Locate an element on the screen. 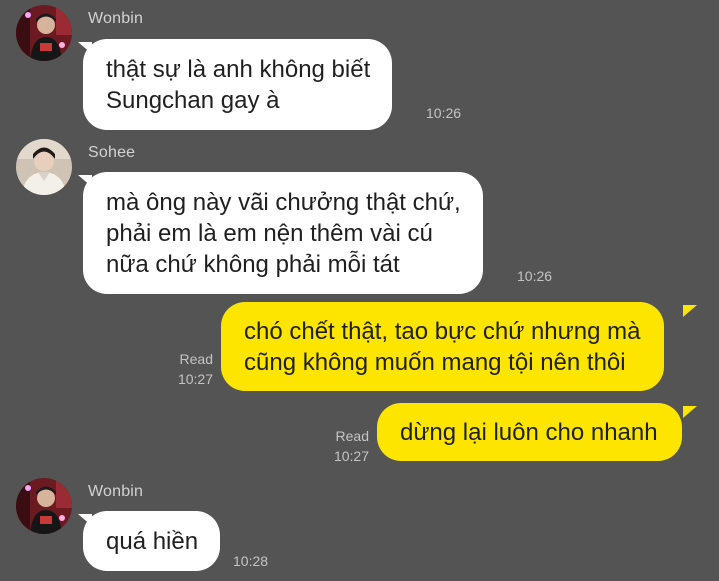 The height and width of the screenshot is (581, 719). message-time: 10:28 is located at coordinates (251, 561).